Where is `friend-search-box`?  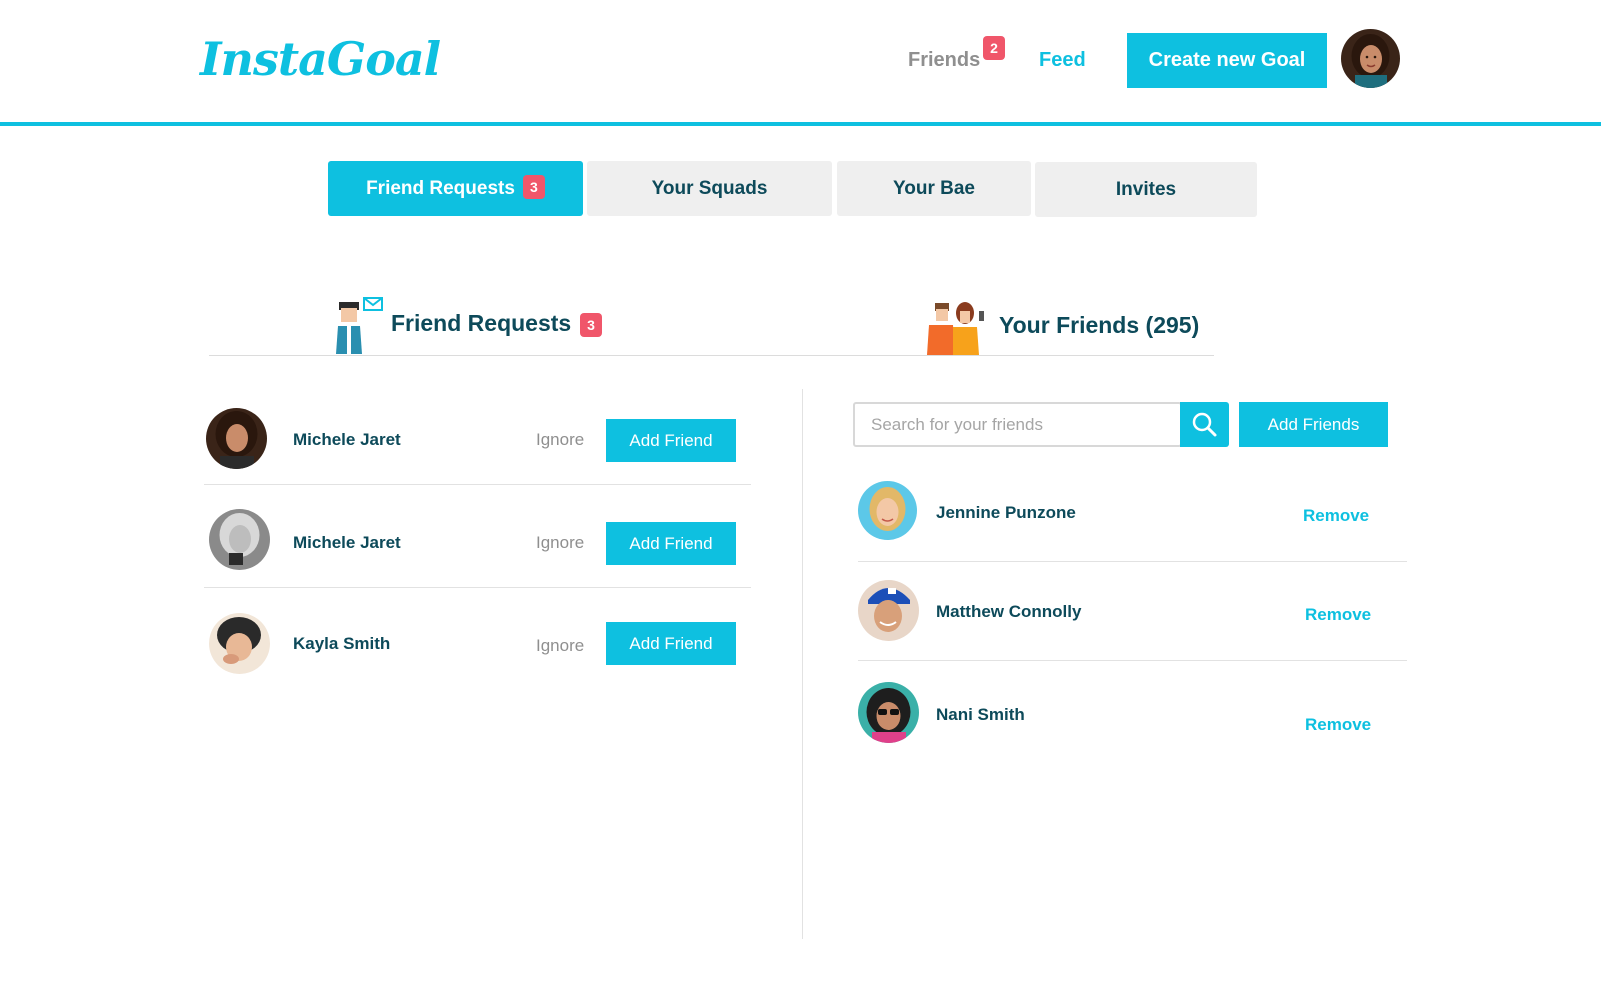
friend-search-box is located at coordinates (1017, 424).